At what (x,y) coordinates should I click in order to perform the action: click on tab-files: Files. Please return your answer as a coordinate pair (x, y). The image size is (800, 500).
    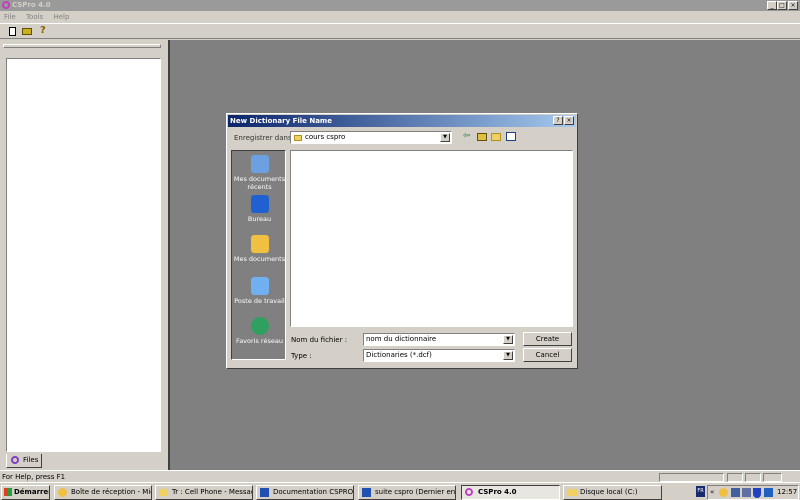
    Looking at the image, I should click on (24, 461).